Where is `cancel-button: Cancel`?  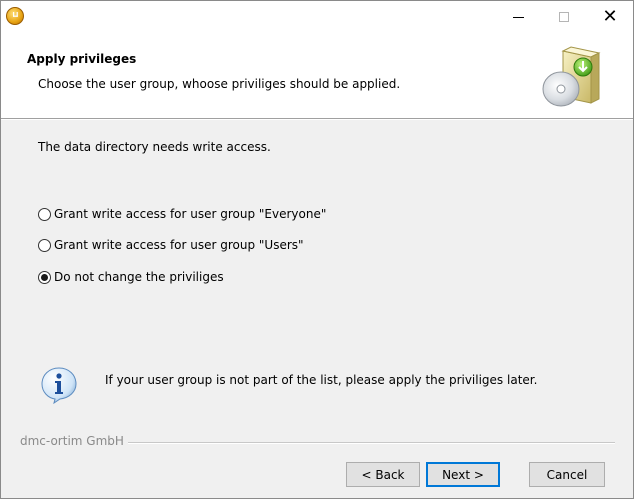
cancel-button: Cancel is located at coordinates (567, 474).